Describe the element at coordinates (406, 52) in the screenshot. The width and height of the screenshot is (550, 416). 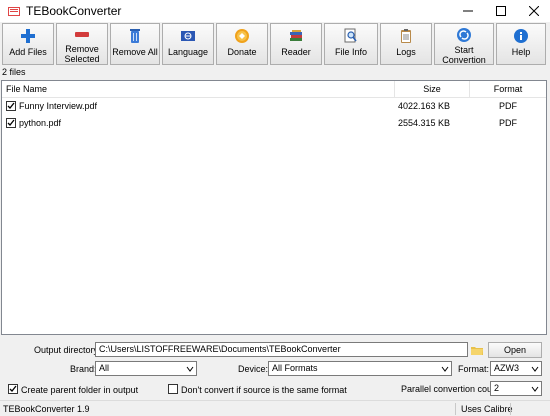
I see `logs-label: Logs` at that location.